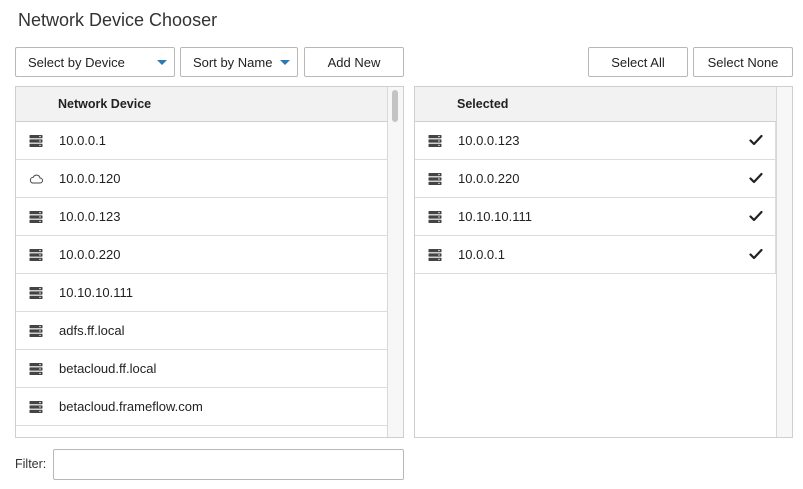 This screenshot has height=489, width=803. Describe the element at coordinates (201, 293) in the screenshot. I see `device-row: 10.10.10.111` at that location.